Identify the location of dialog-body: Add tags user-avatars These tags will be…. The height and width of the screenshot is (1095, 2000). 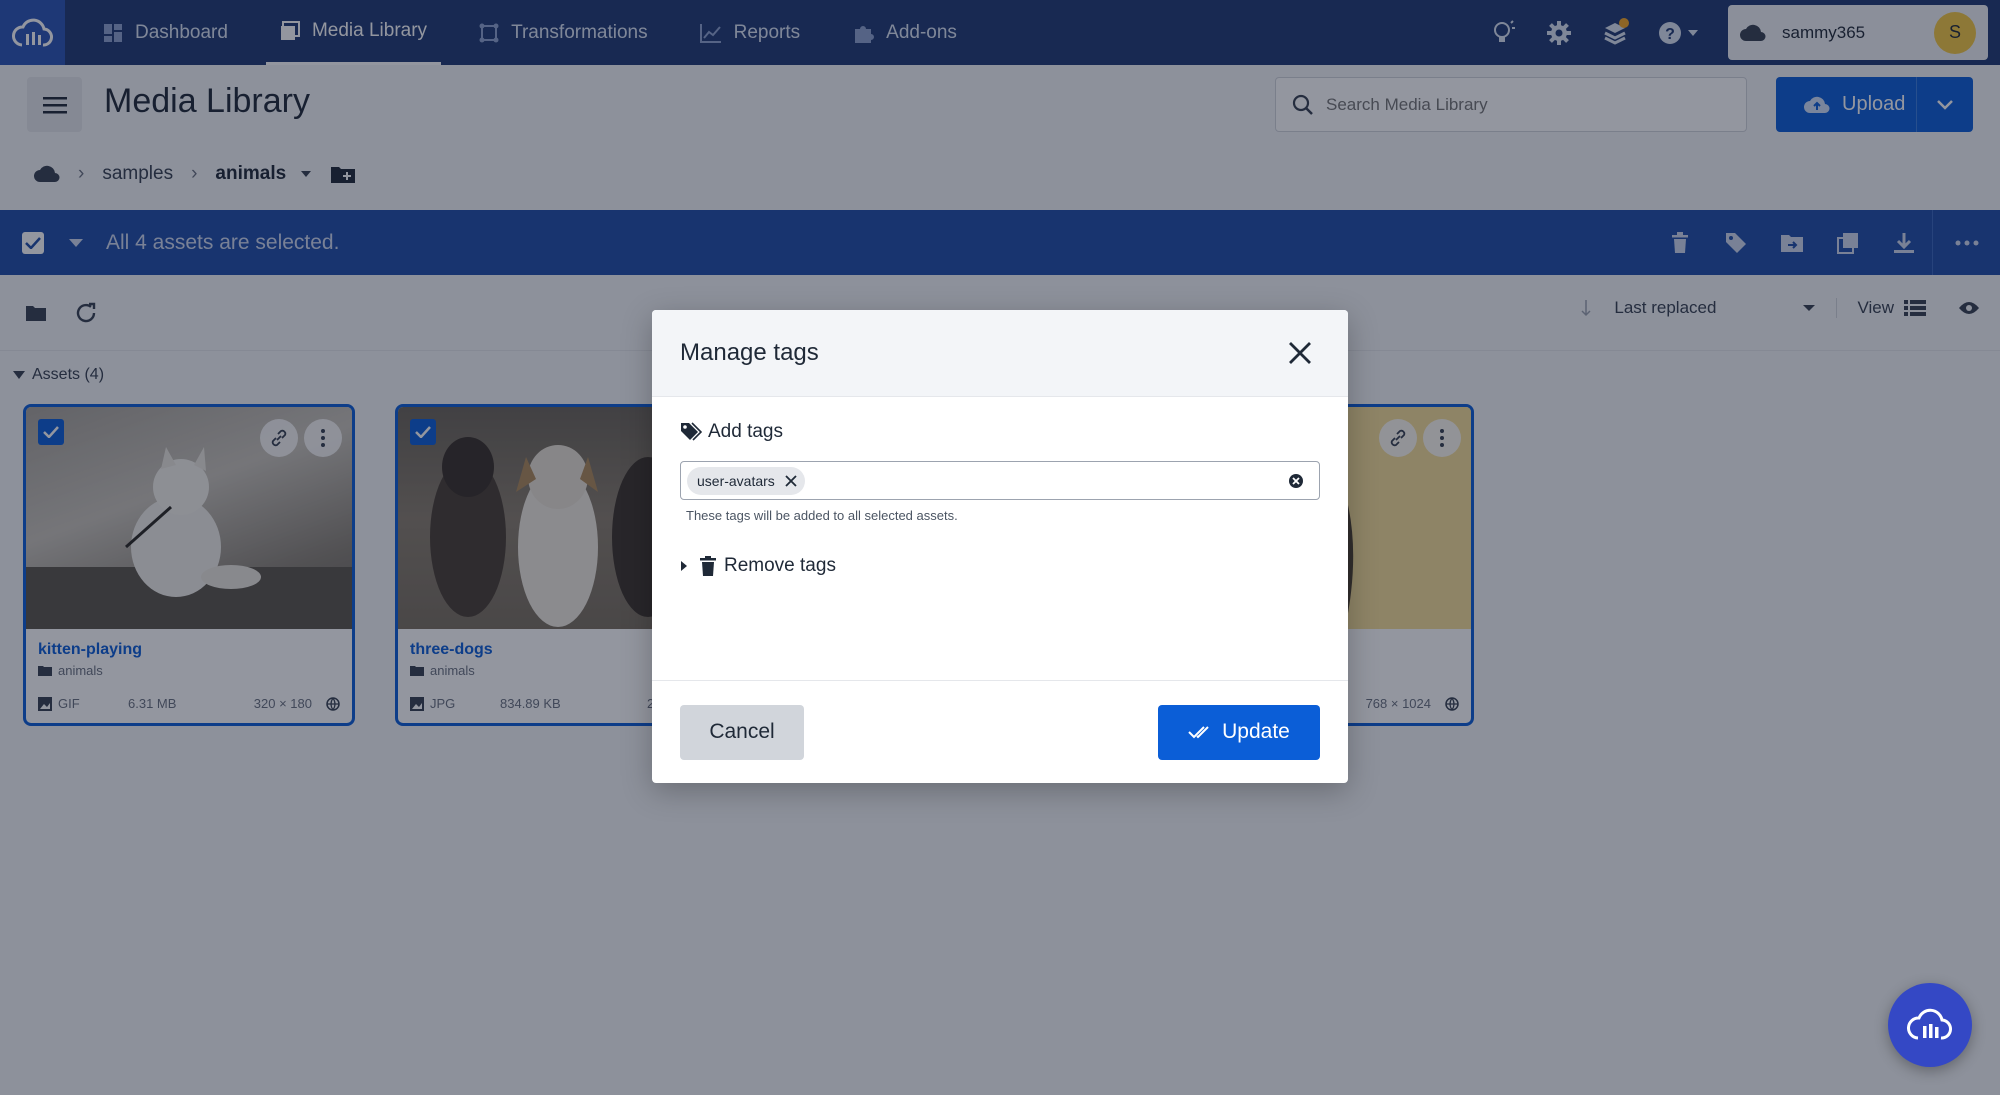
(1000, 538).